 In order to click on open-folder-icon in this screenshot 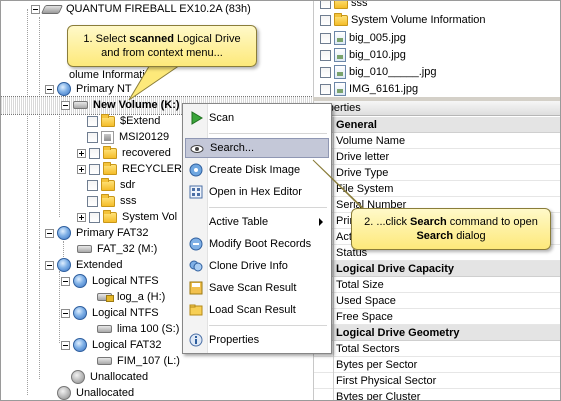, I will do `click(196, 310)`.